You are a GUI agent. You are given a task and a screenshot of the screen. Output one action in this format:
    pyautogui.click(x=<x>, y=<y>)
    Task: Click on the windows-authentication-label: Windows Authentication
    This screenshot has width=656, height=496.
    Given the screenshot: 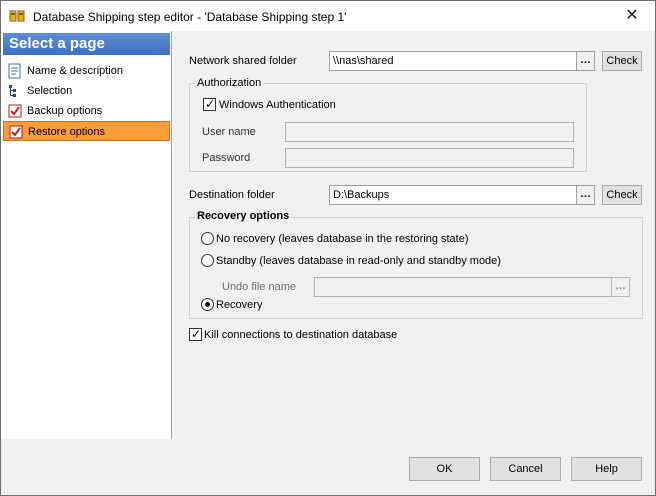 What is the action you would take?
    pyautogui.click(x=277, y=105)
    